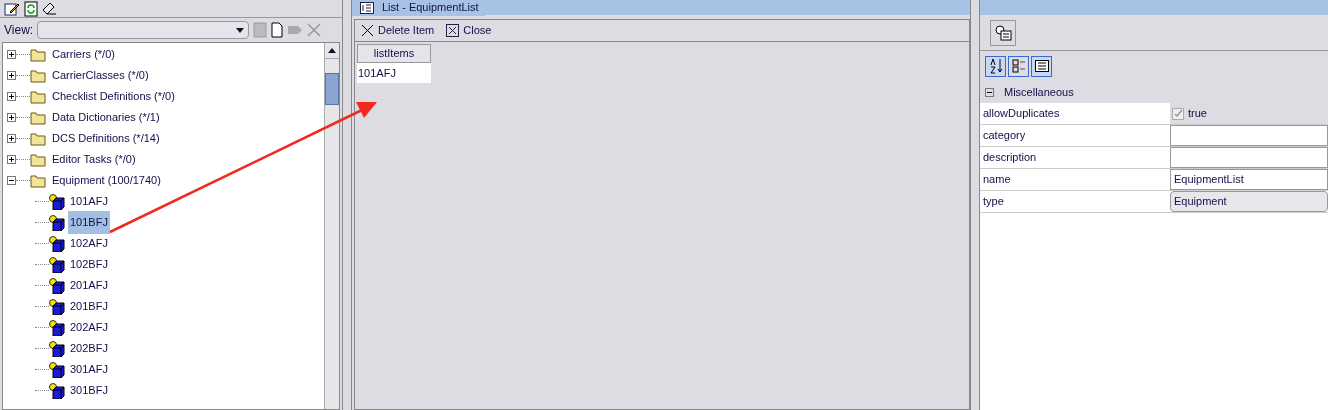 The height and width of the screenshot is (410, 1328). I want to click on property-name: allowDuplicates, so click(1021, 114).